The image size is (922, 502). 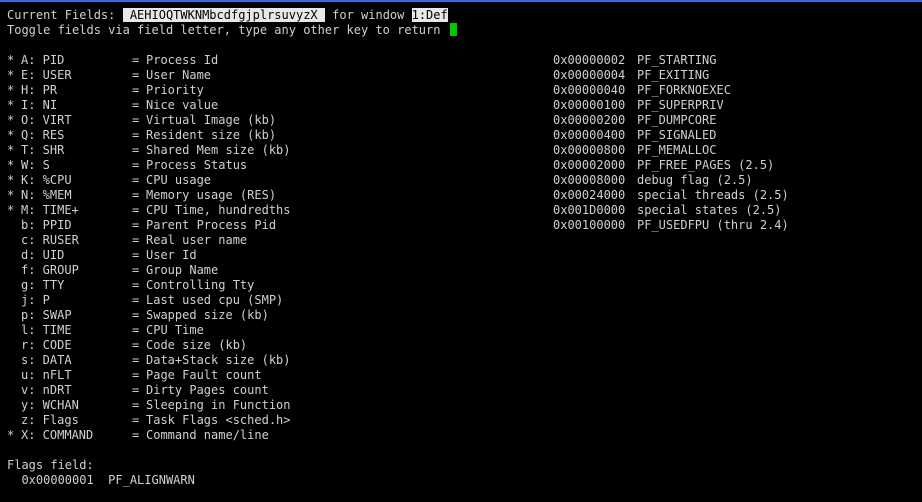 I want to click on flag-name: PF_FREE_PAGES (2.5), so click(x=706, y=165).